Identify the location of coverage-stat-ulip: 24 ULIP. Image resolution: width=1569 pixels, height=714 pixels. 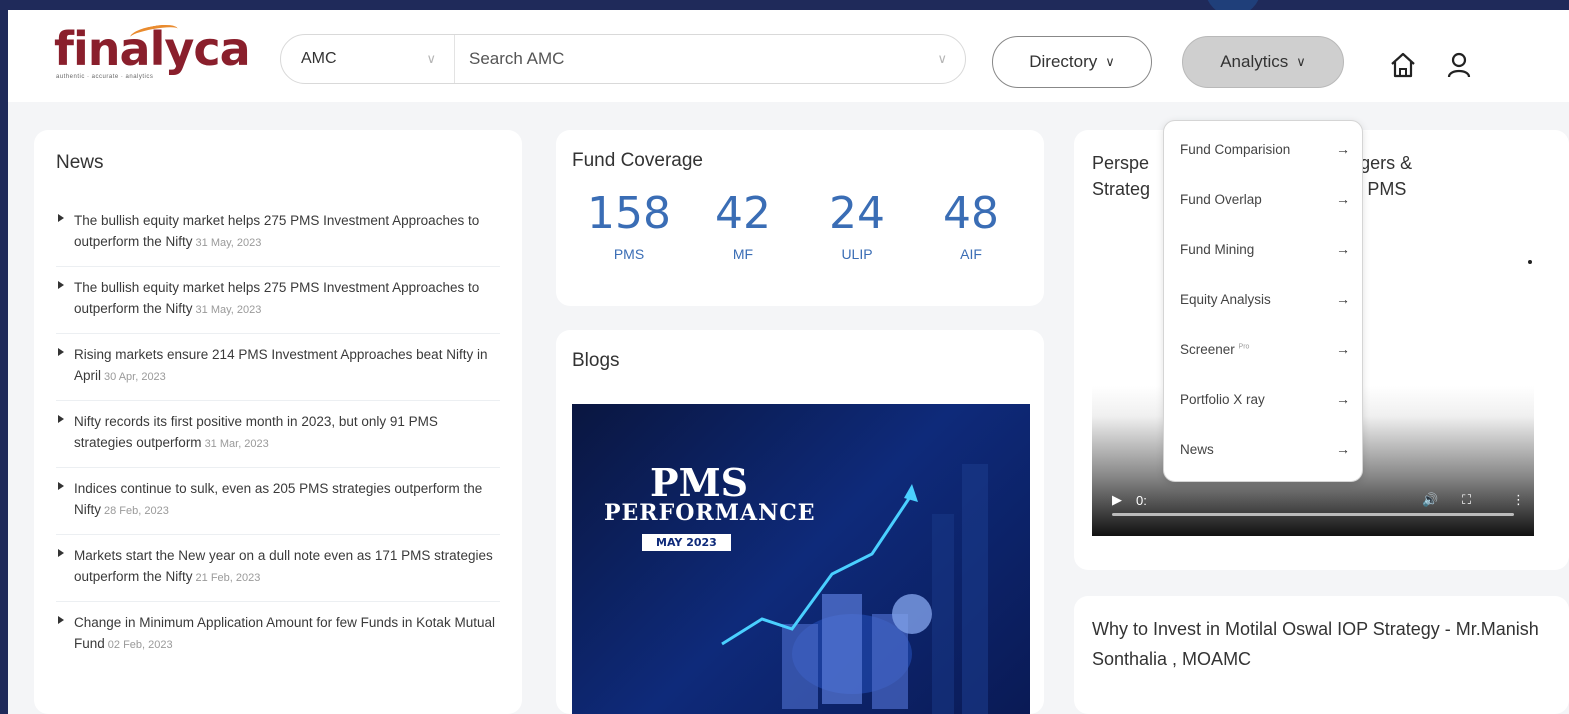
(857, 225).